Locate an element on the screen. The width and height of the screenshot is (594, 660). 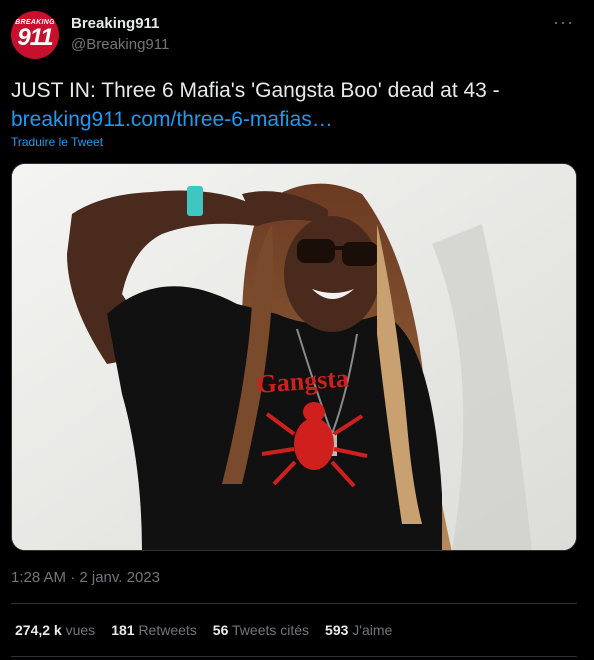
likes-stat: 593 J'aime is located at coordinates (358, 630).